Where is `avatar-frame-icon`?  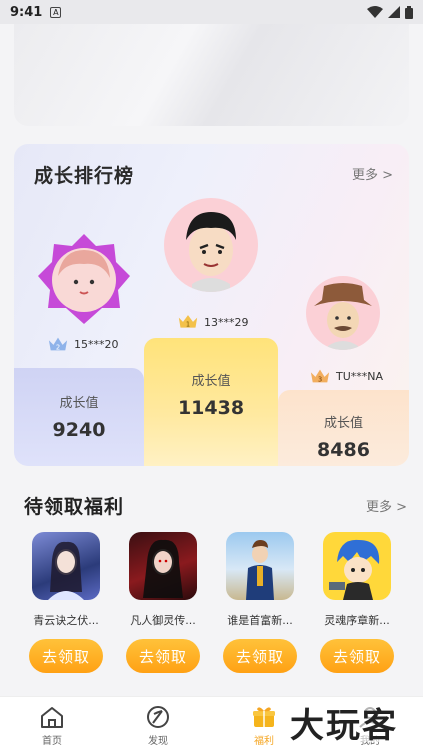
avatar-frame-icon is located at coordinates (84, 279).